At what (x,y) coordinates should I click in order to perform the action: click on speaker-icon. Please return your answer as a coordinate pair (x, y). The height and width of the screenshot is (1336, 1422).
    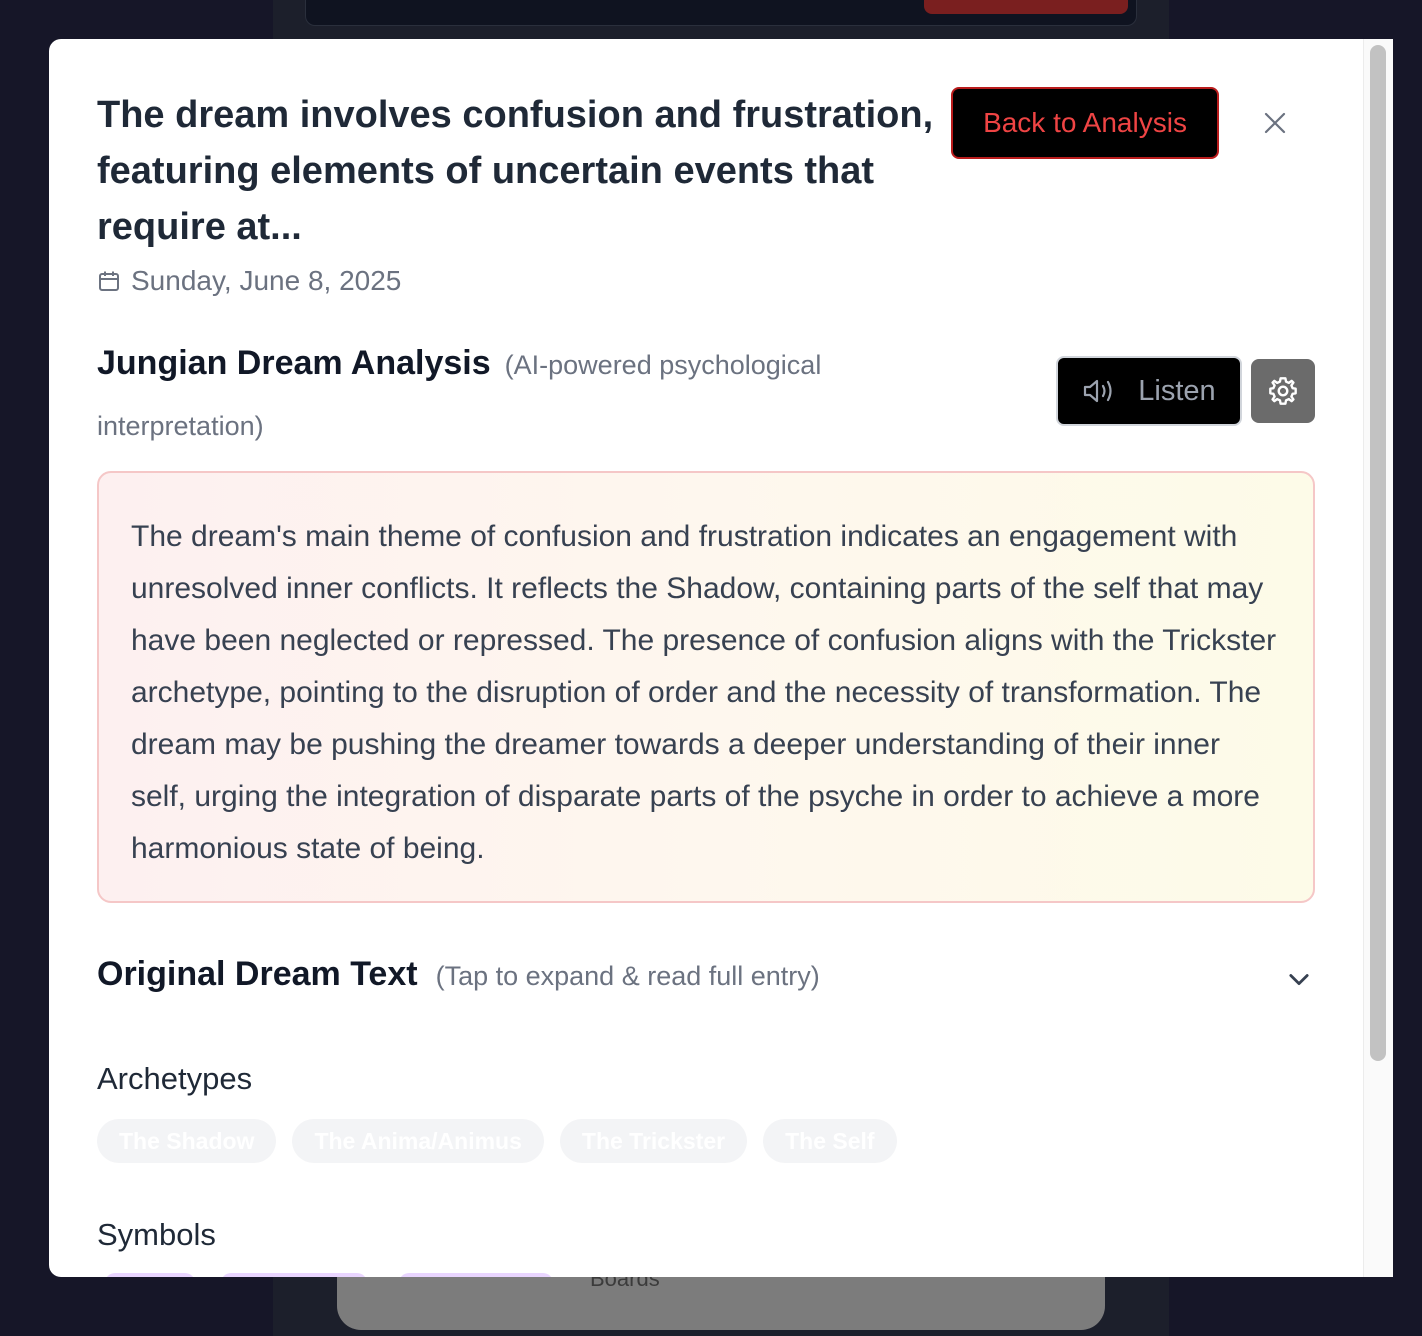
    Looking at the image, I should click on (1098, 391).